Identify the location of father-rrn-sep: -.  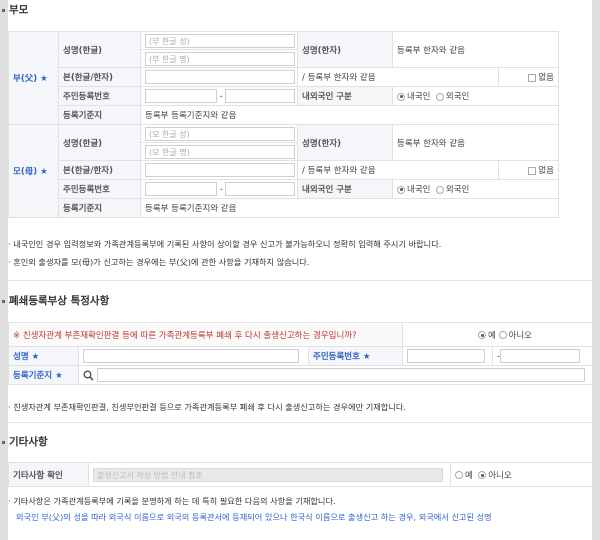
(221, 96).